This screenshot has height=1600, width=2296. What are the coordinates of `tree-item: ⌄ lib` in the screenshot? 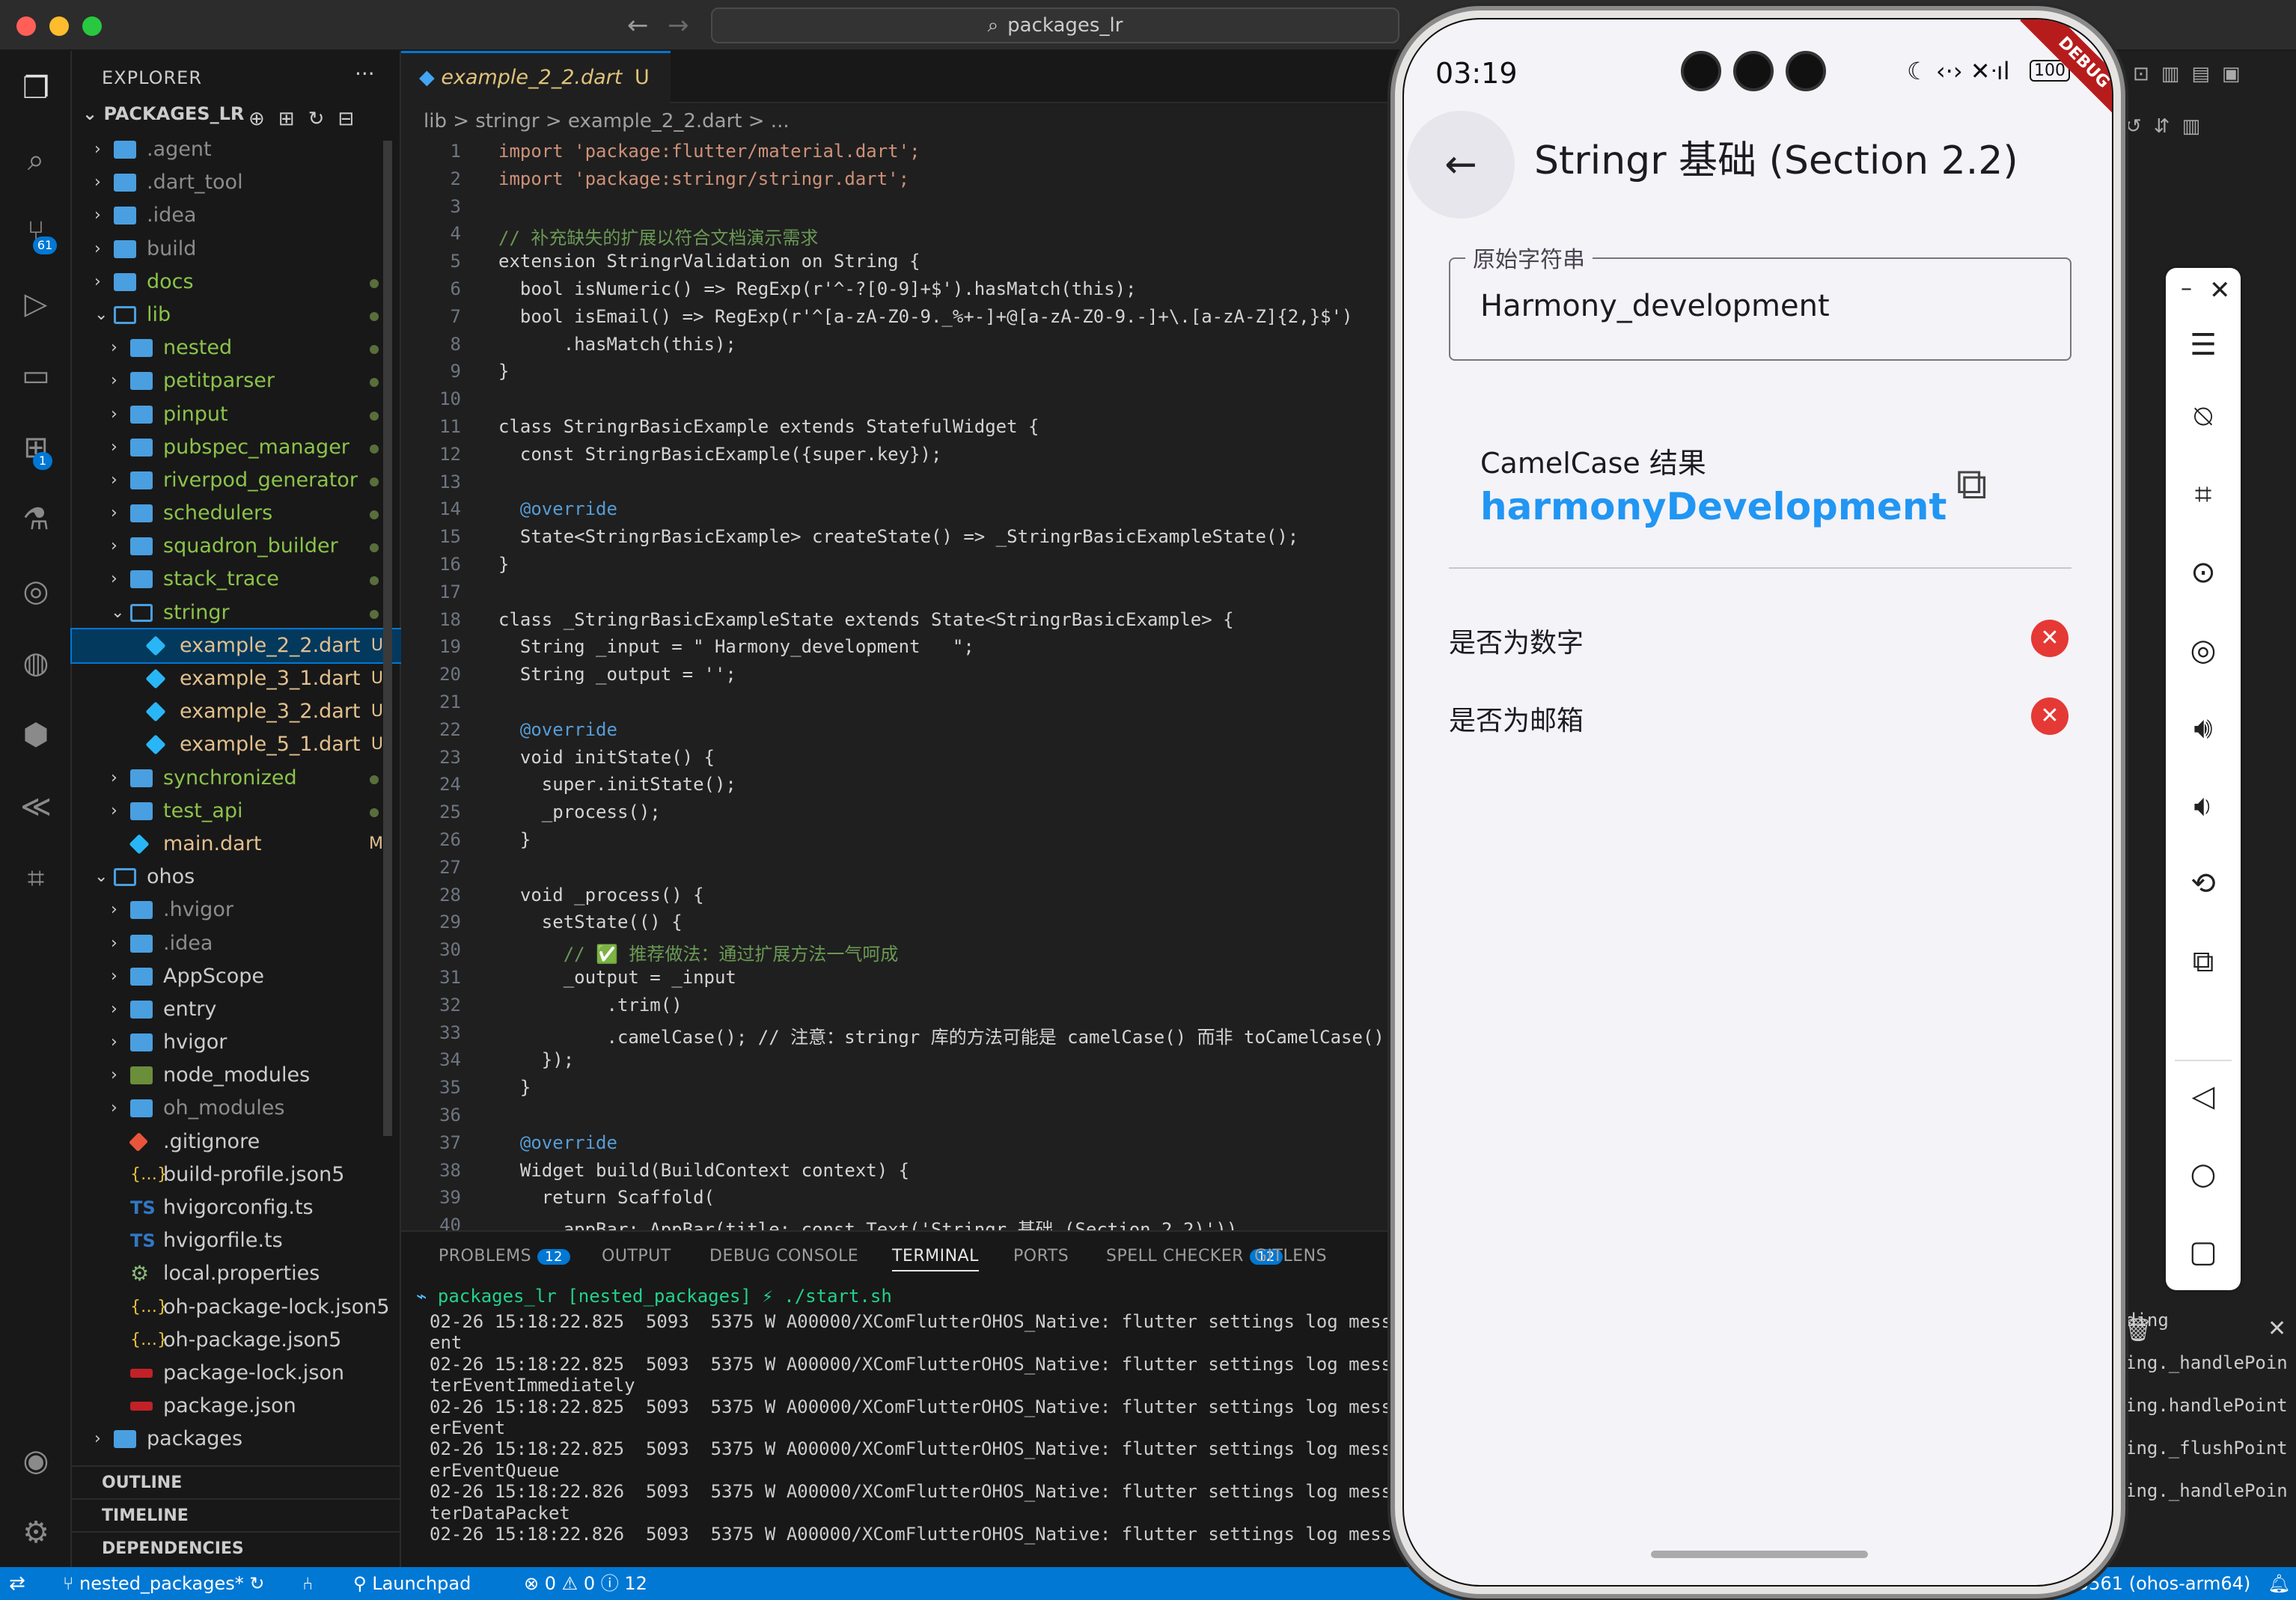 It's located at (236, 315).